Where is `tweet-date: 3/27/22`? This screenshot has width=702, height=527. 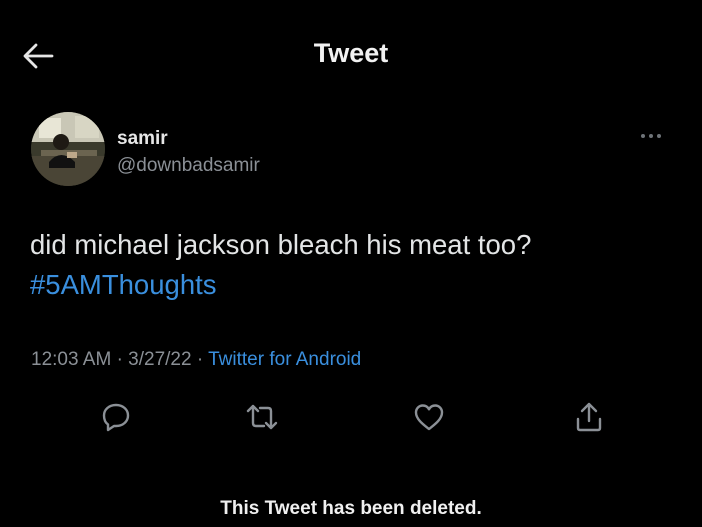
tweet-date: 3/27/22 is located at coordinates (160, 359).